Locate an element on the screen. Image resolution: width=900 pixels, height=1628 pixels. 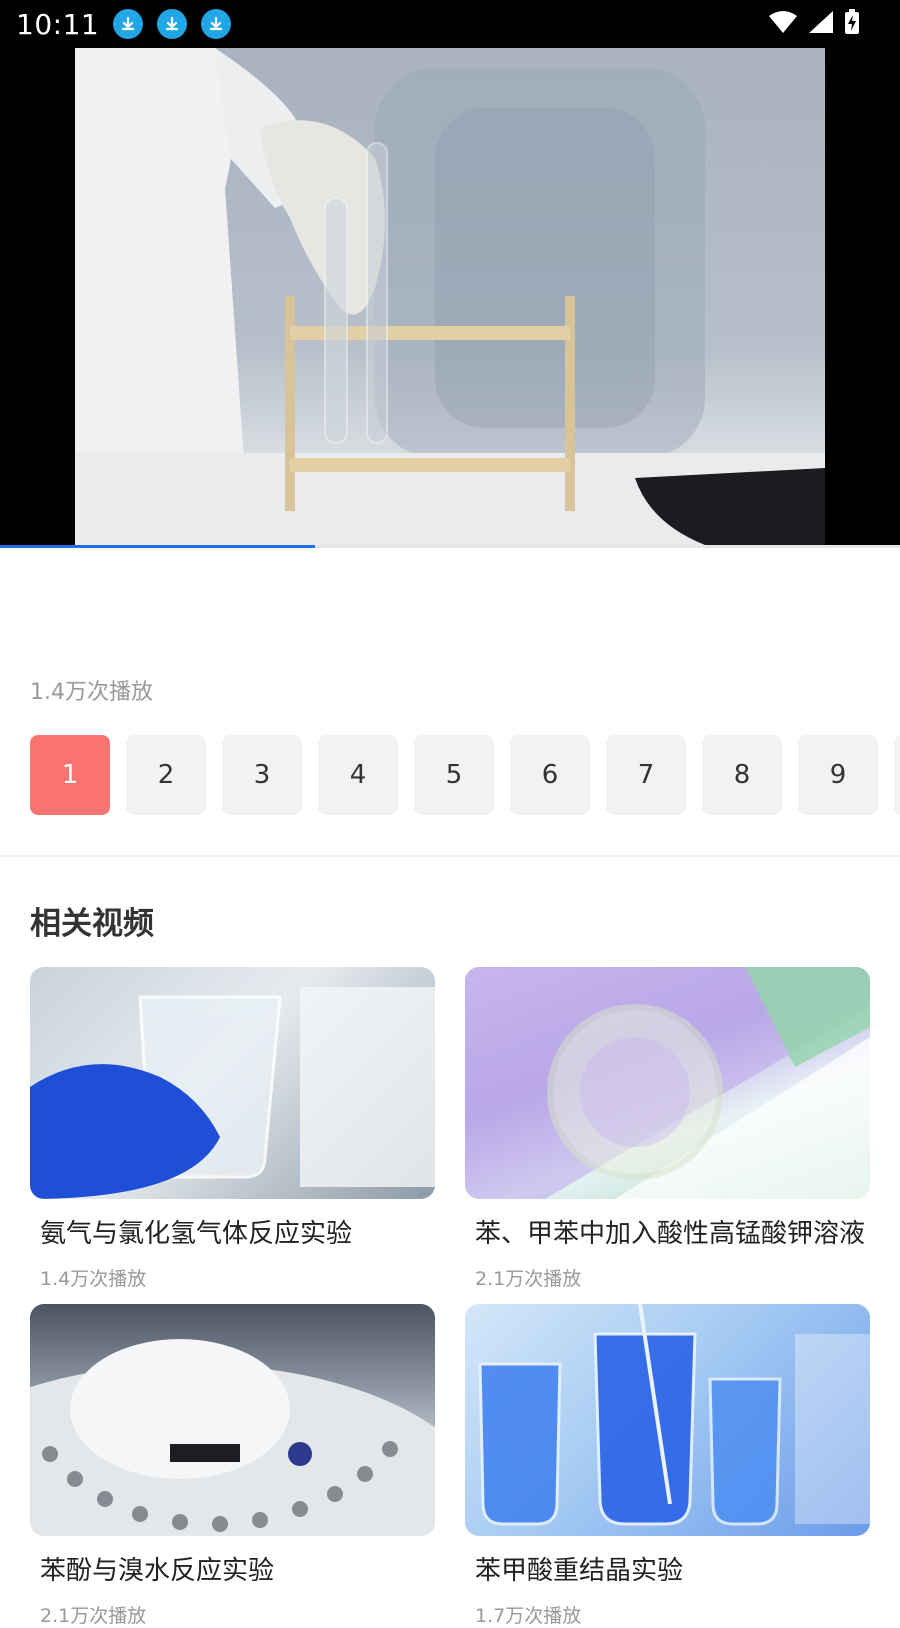
related-video-card: 苯、甲苯中加入酸性高锰酸钾溶液 2.1万次播放 is located at coordinates (667, 1129).